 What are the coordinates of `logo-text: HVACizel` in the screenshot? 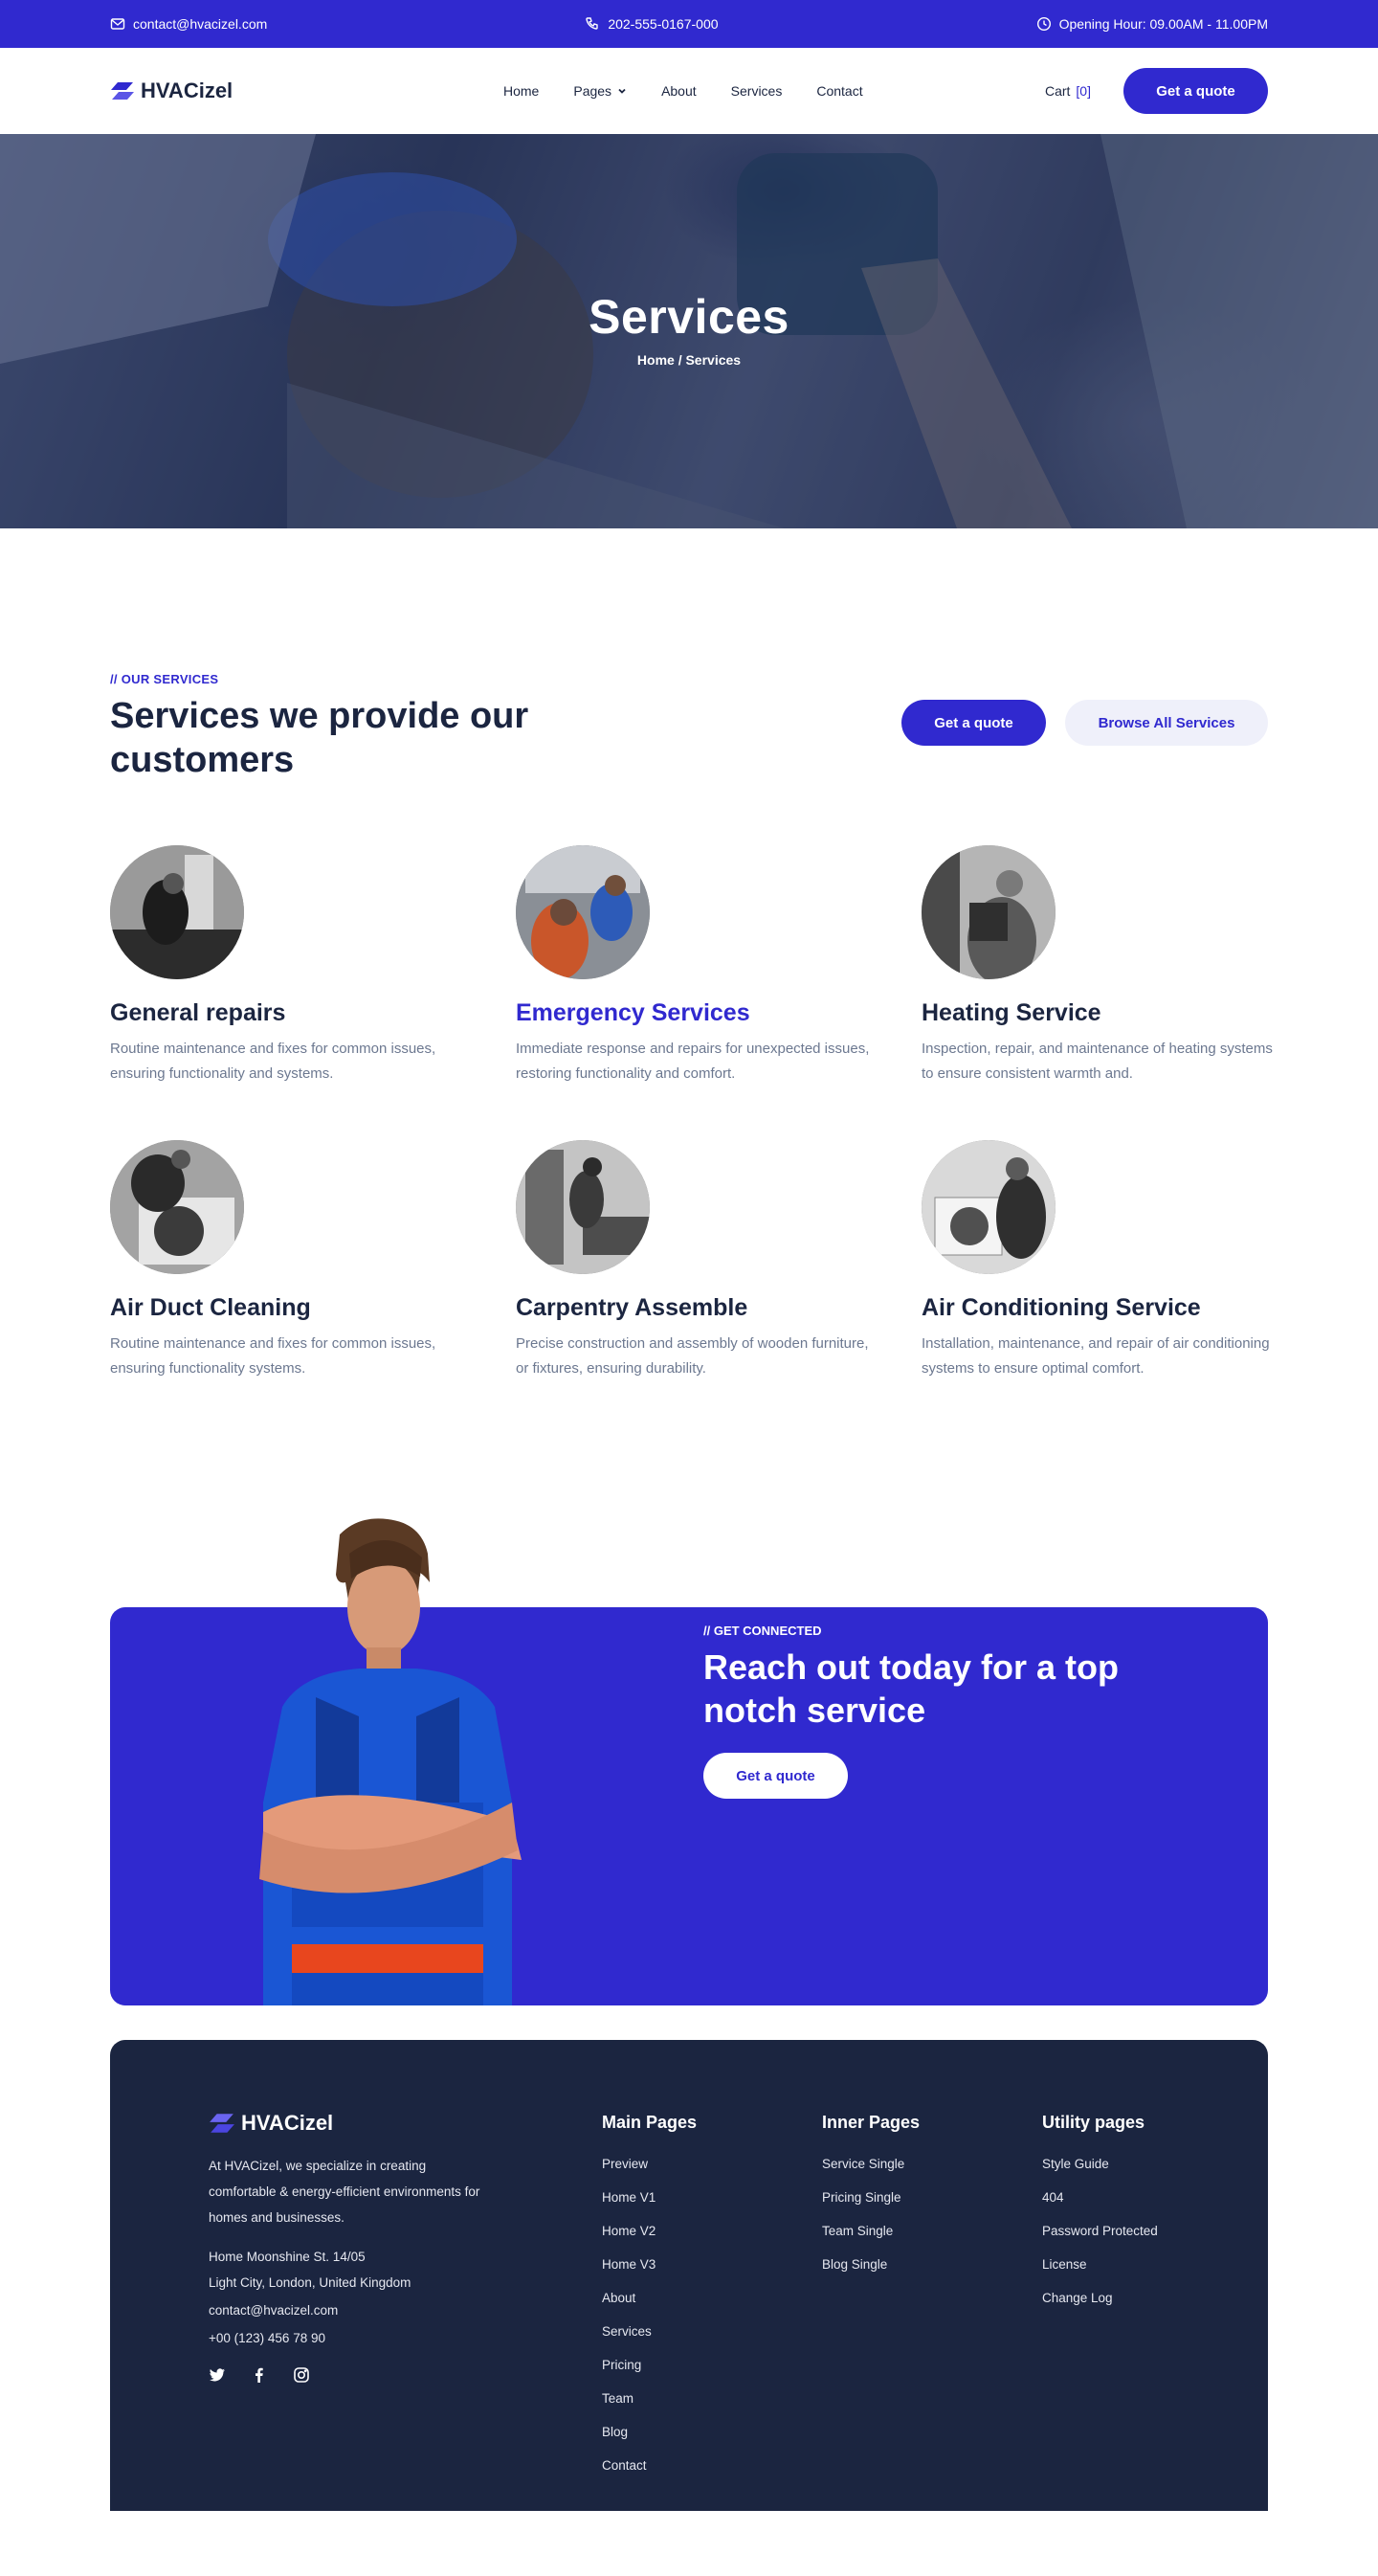 It's located at (187, 90).